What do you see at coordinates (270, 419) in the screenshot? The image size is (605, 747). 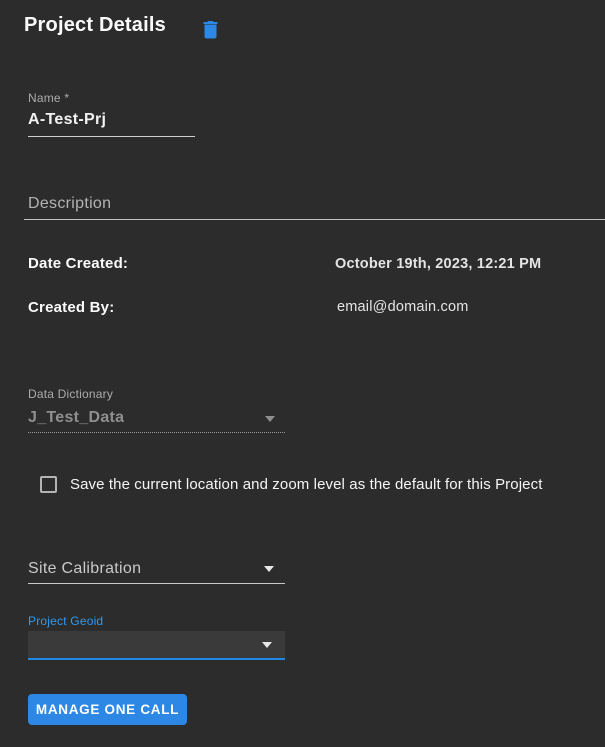 I see `data-dictionary-chevron-down-icon` at bounding box center [270, 419].